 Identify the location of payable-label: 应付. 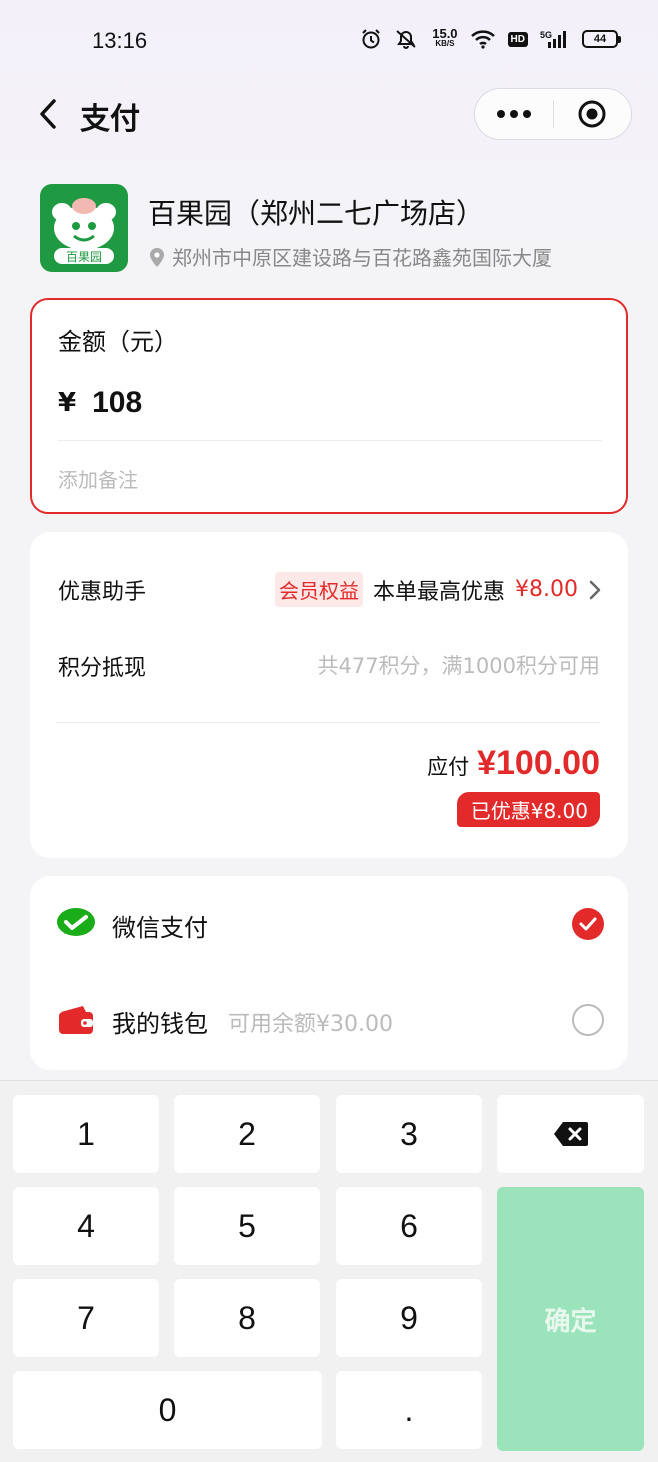
(448, 767).